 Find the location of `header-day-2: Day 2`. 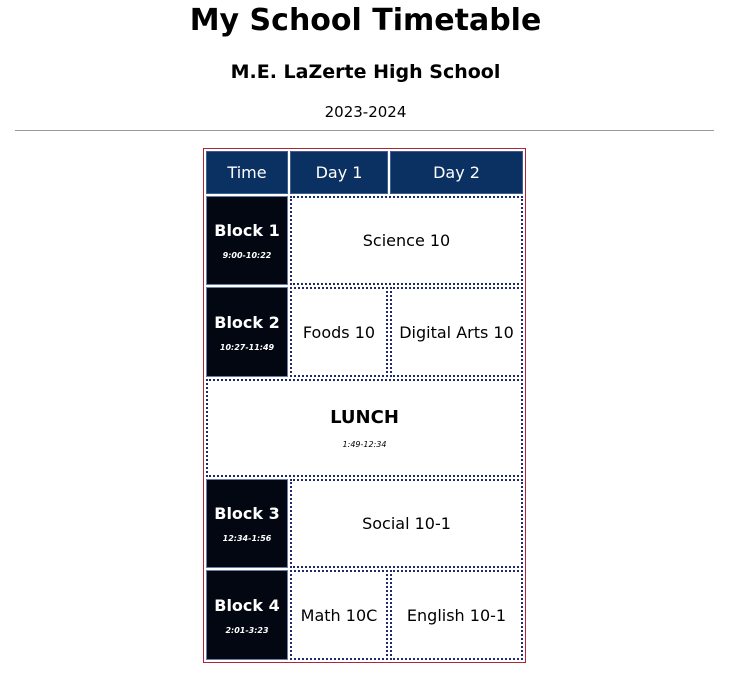

header-day-2: Day 2 is located at coordinates (456, 172).